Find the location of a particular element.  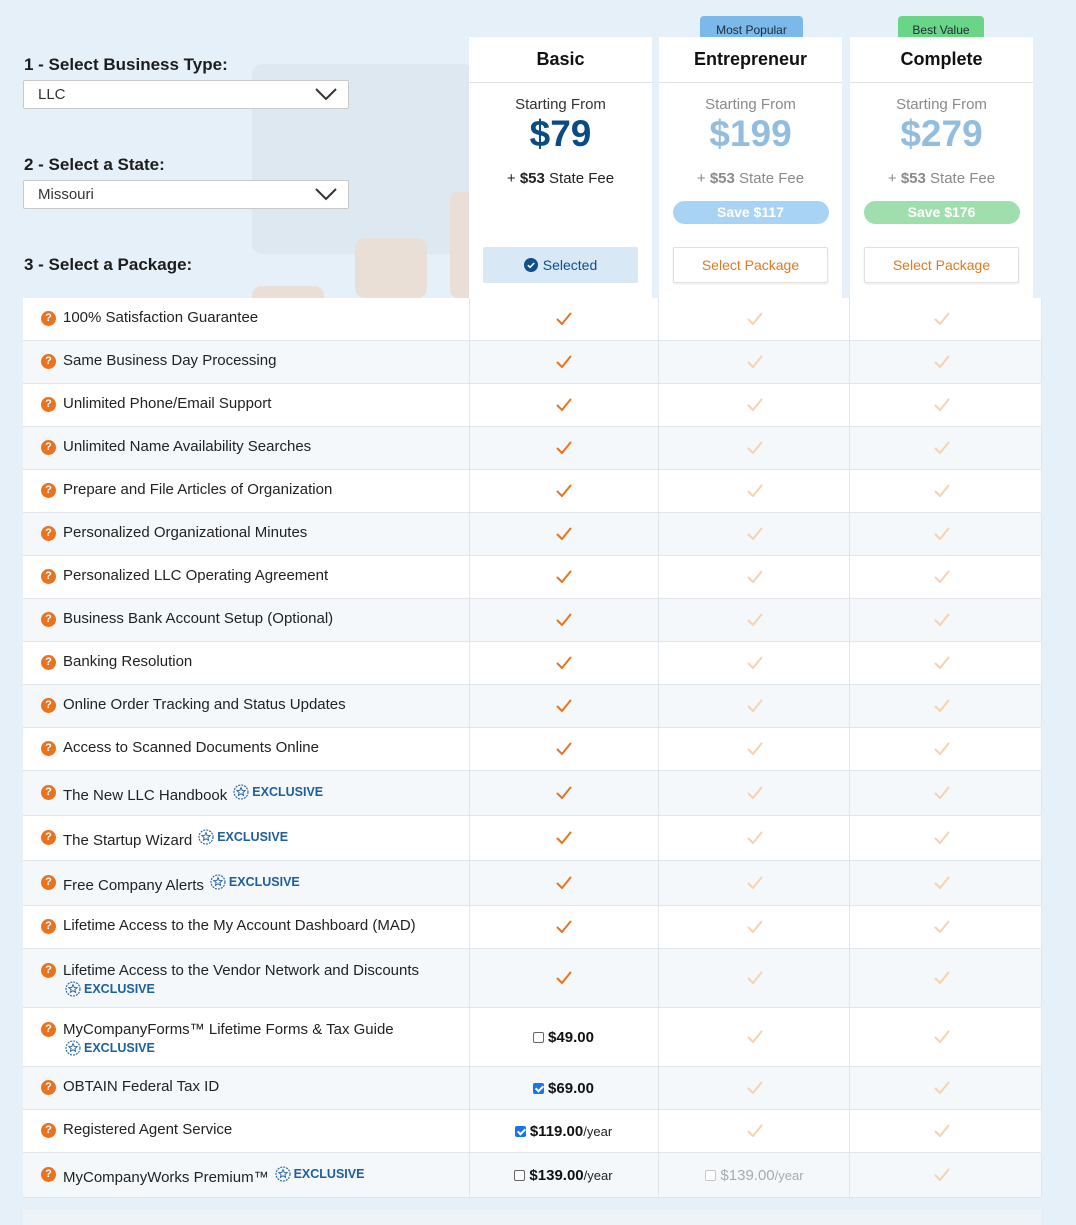

feature-text: The New LLC Handbook is located at coordinates (145, 795).